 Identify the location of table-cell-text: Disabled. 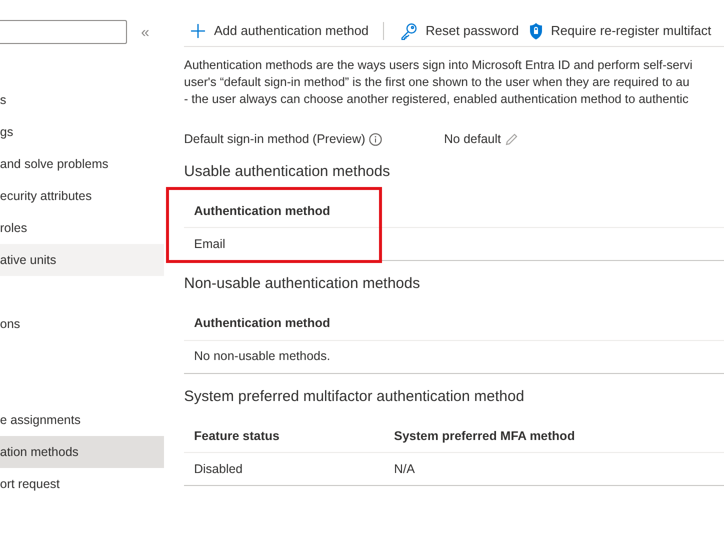
(219, 469).